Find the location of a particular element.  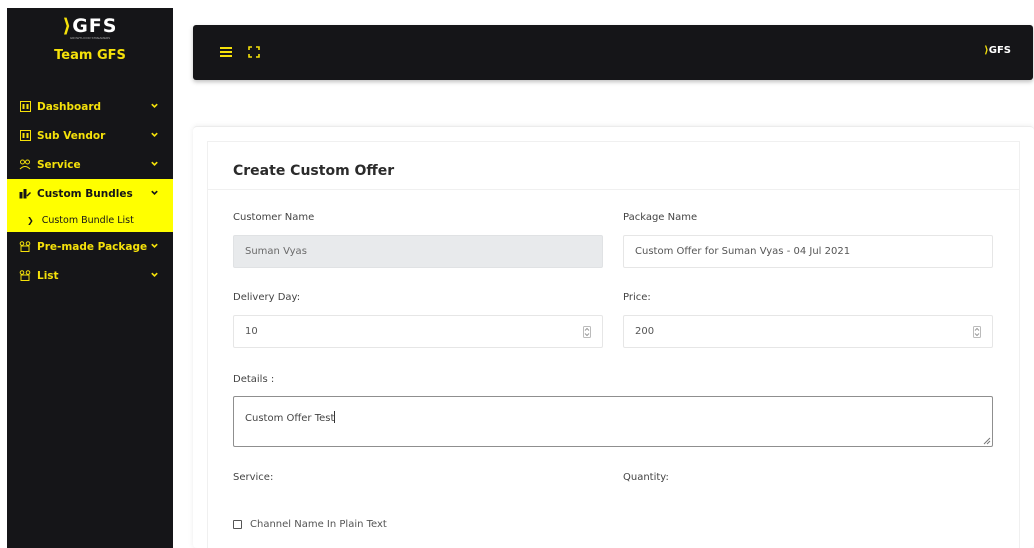

sub-vendor-icon is located at coordinates (25, 136).